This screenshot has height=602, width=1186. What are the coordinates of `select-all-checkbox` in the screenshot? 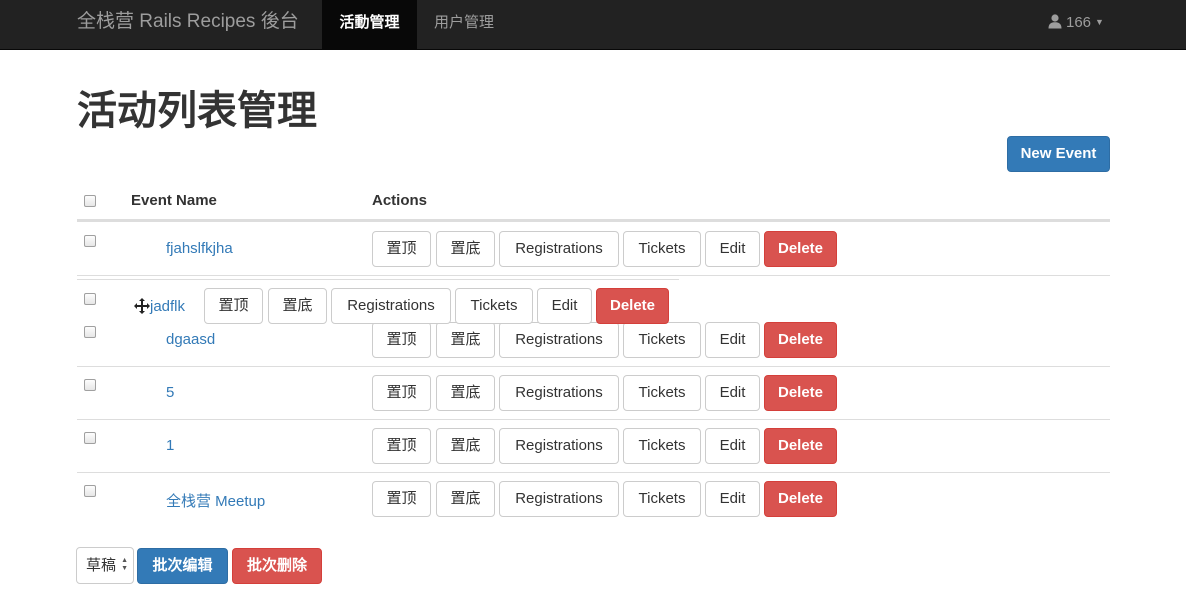 It's located at (90, 201).